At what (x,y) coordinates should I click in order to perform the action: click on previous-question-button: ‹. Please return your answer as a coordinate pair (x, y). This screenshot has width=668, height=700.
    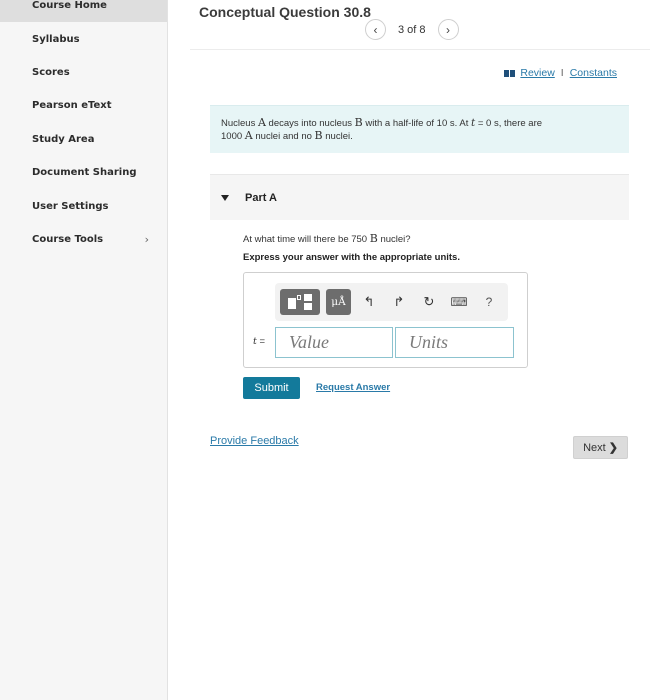
    Looking at the image, I should click on (375, 29).